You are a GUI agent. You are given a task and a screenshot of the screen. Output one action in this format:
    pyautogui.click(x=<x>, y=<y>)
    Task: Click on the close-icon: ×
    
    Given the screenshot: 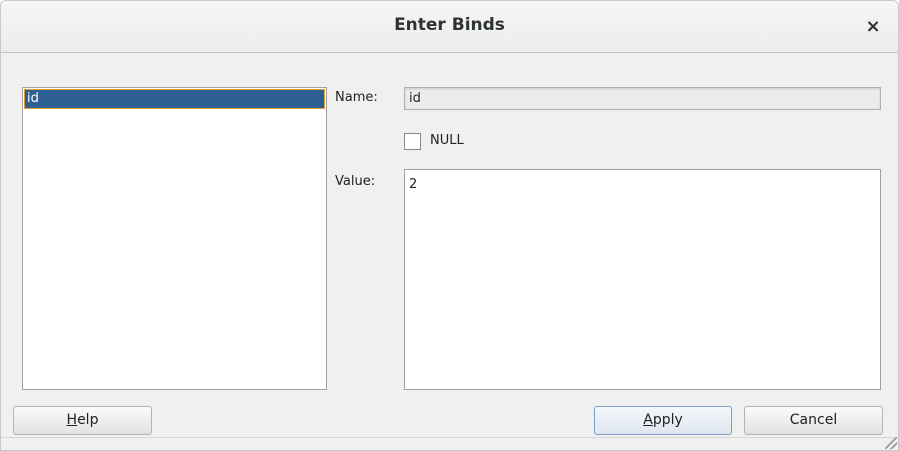 What is the action you would take?
    pyautogui.click(x=873, y=27)
    